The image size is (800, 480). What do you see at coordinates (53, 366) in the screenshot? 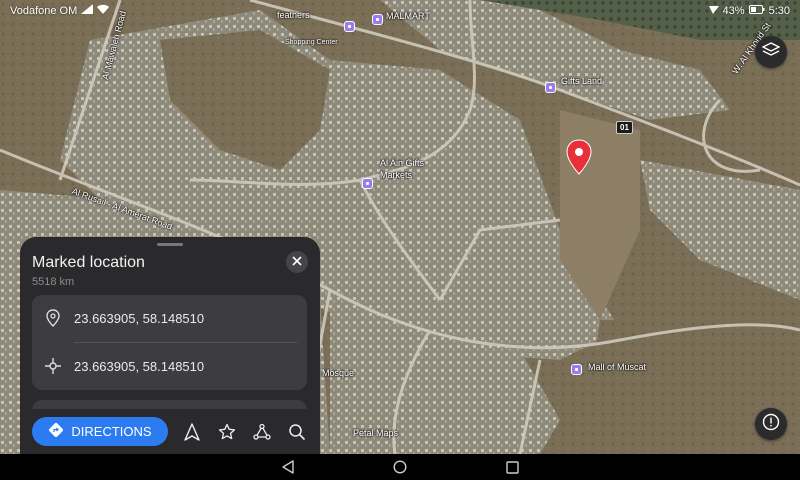
I see `crosshair-icon` at bounding box center [53, 366].